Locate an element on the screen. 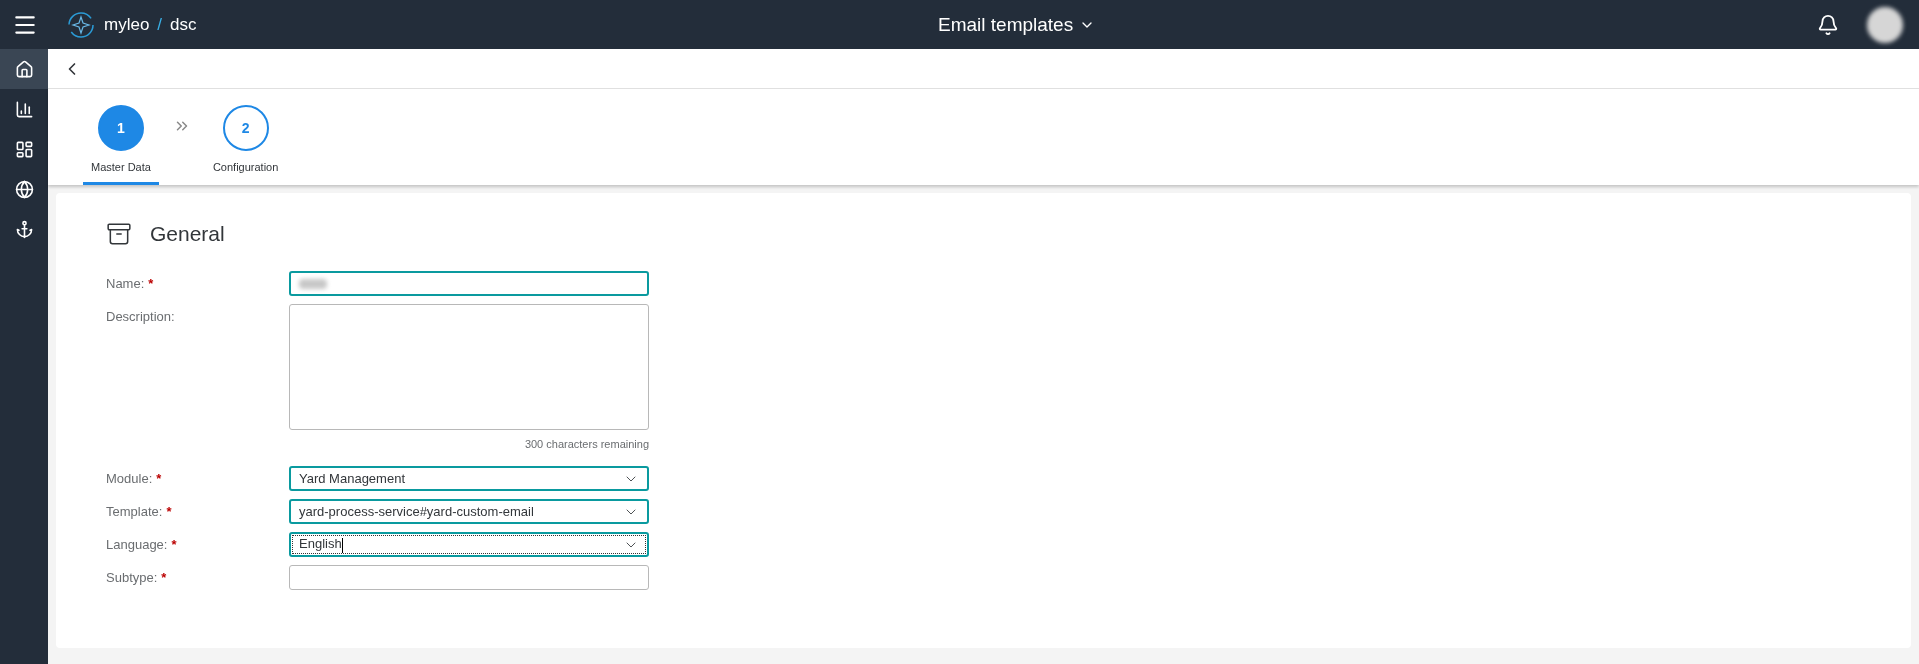  archive-icon is located at coordinates (119, 234).